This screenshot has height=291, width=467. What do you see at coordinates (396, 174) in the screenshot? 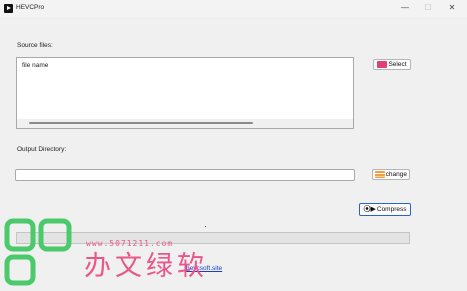
I see `change-button-label: change` at bounding box center [396, 174].